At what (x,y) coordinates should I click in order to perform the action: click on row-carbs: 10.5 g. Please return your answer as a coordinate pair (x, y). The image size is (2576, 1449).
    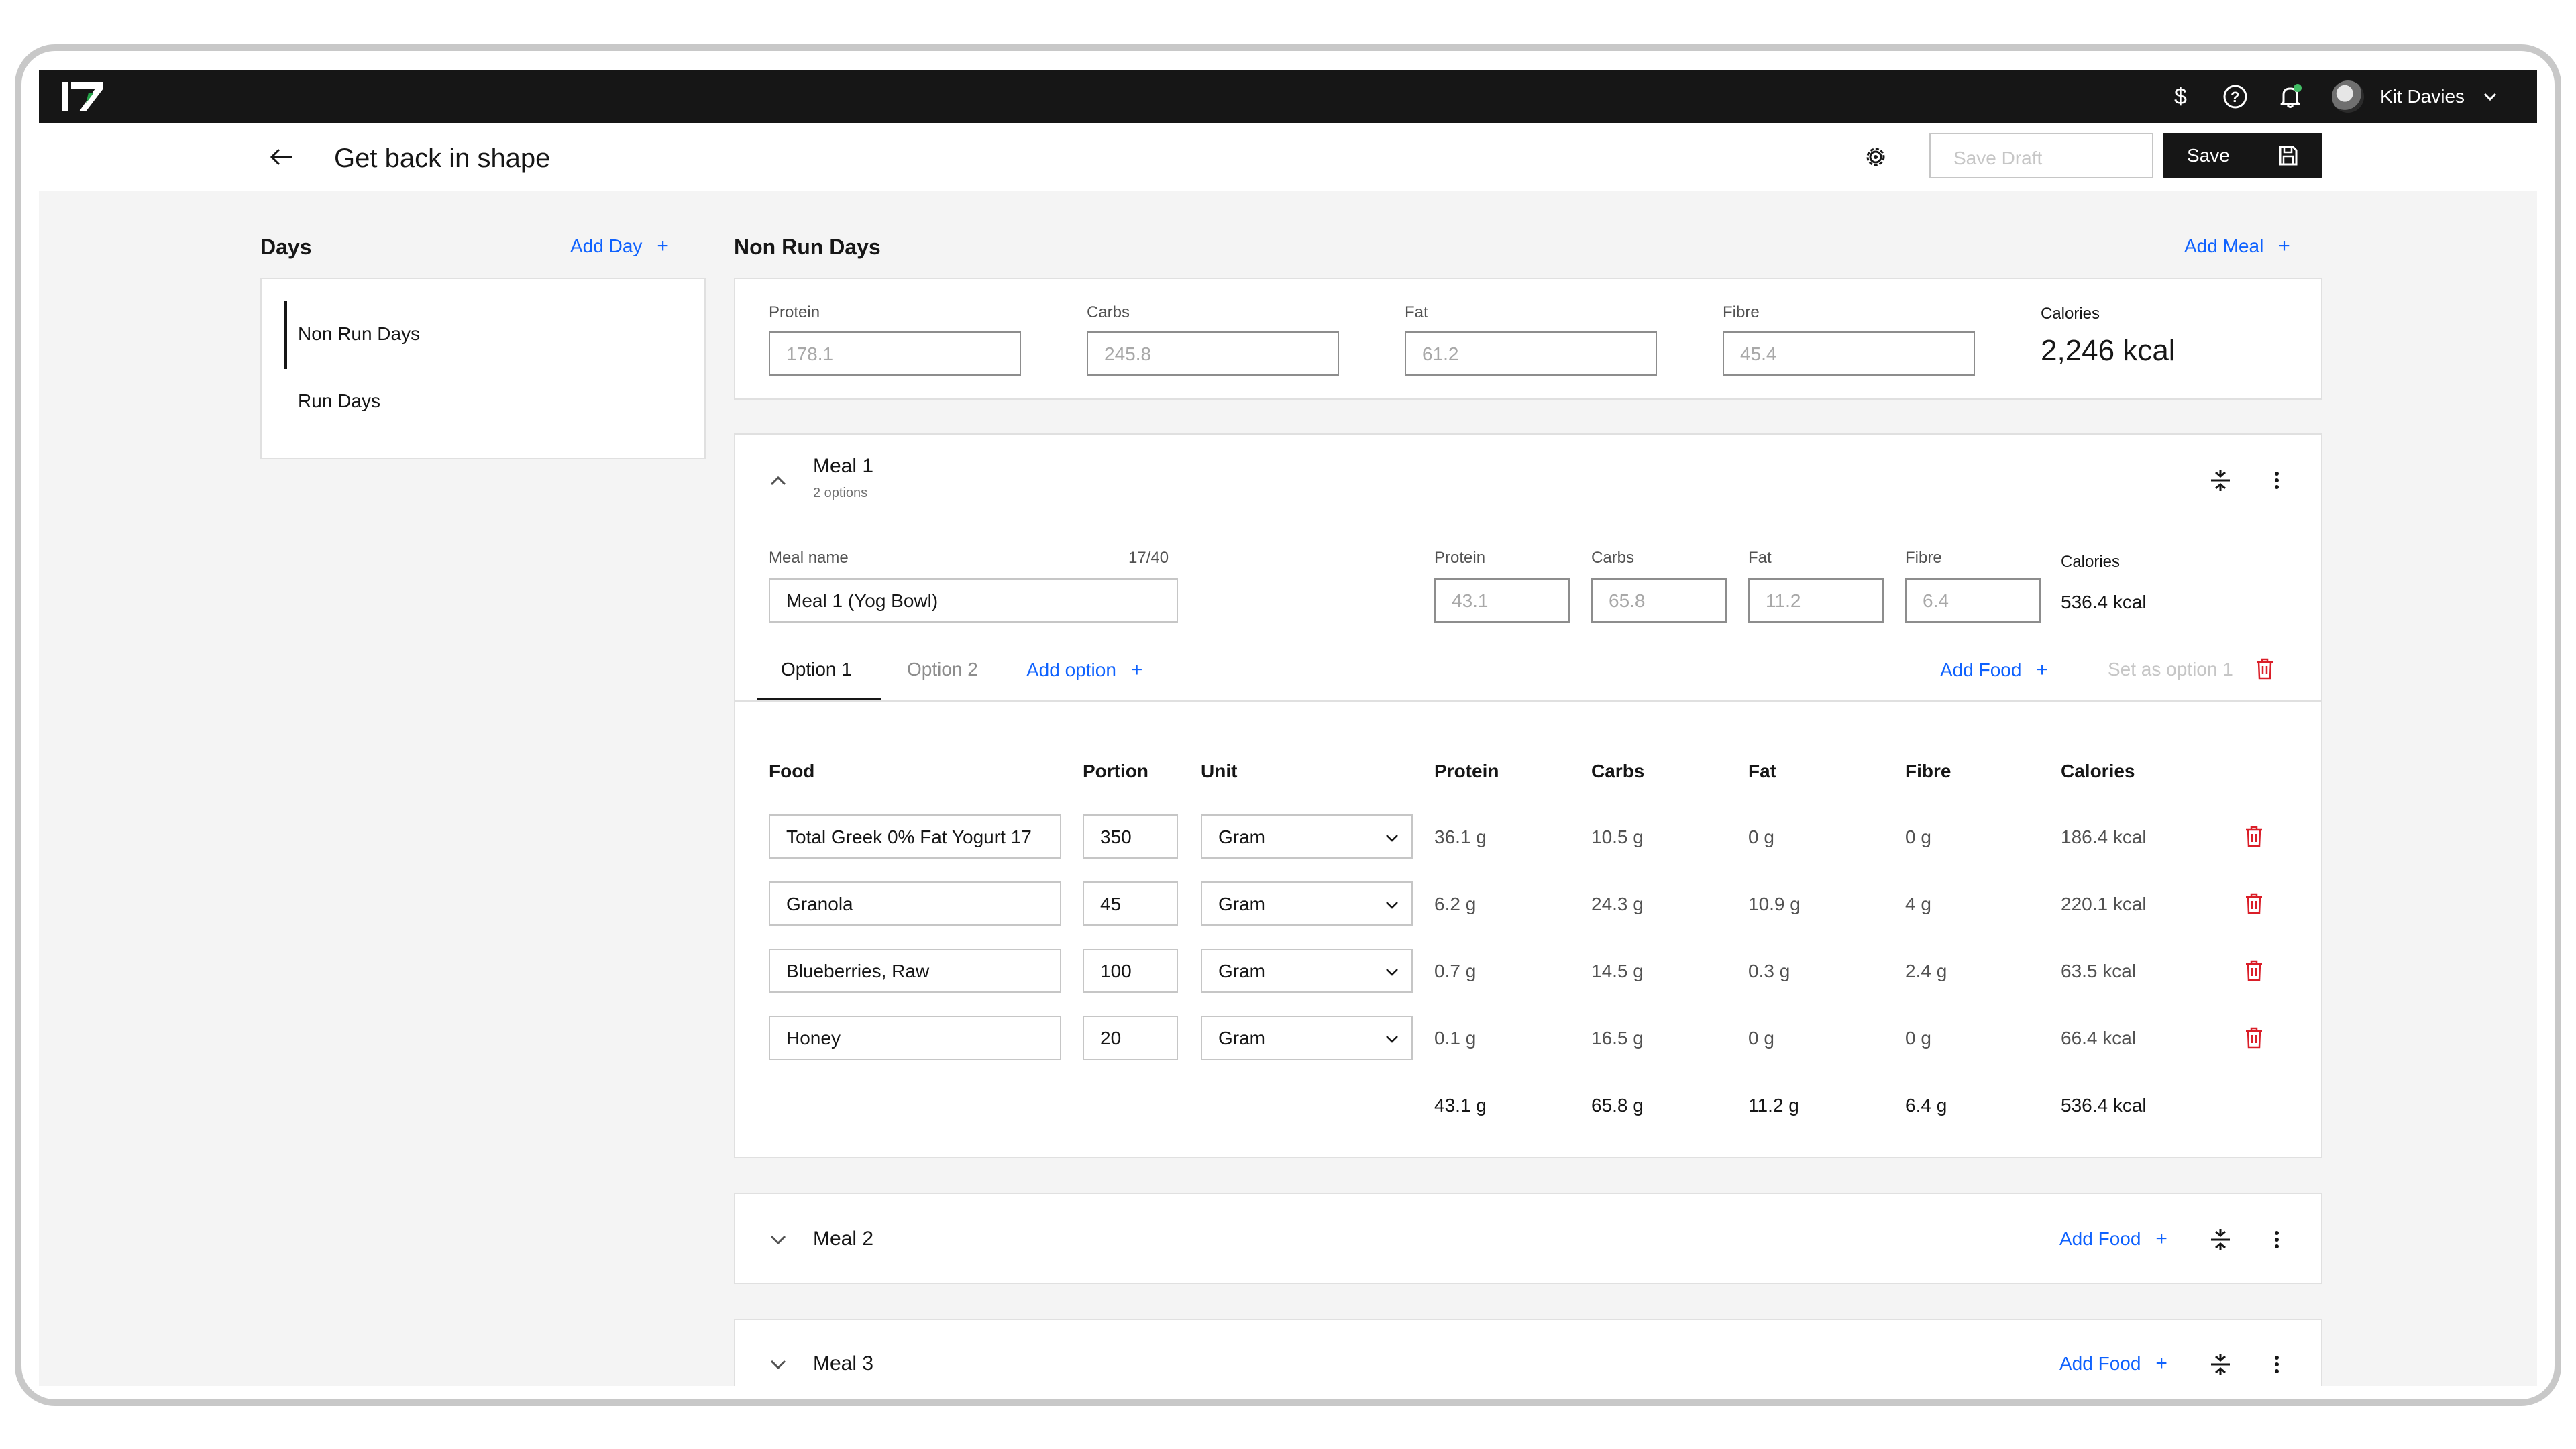
    Looking at the image, I should click on (1617, 836).